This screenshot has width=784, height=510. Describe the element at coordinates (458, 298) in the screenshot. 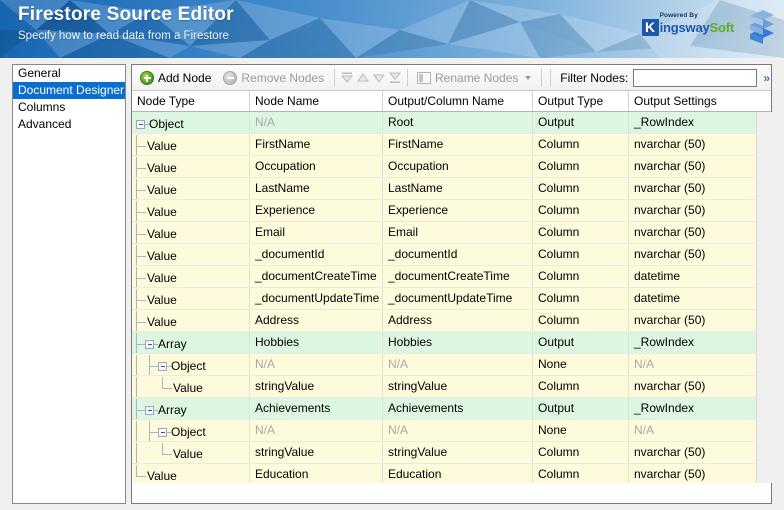

I see `cell-output-column-name: _documentUpdateTime` at that location.